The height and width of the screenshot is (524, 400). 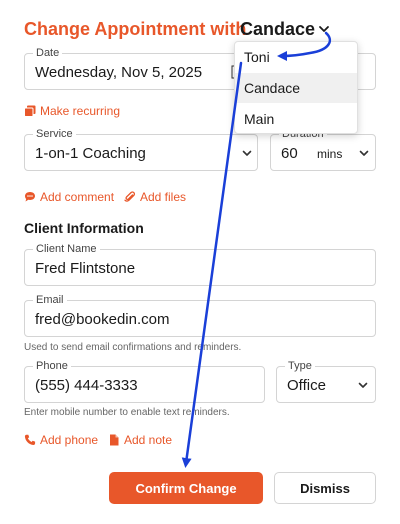 What do you see at coordinates (77, 197) in the screenshot?
I see `add-comment-label: Add comment` at bounding box center [77, 197].